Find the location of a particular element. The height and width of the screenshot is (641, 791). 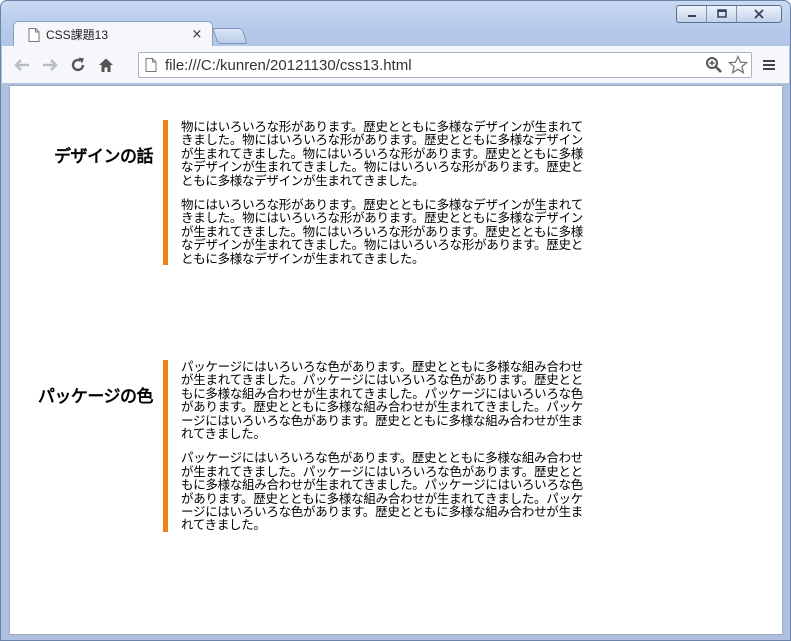

home-icon is located at coordinates (106, 65).